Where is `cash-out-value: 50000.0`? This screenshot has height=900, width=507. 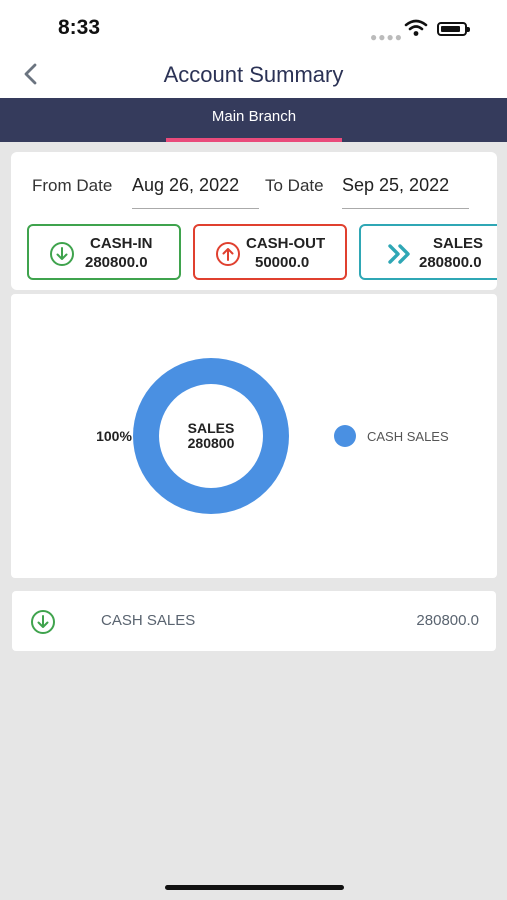 cash-out-value: 50000.0 is located at coordinates (282, 262).